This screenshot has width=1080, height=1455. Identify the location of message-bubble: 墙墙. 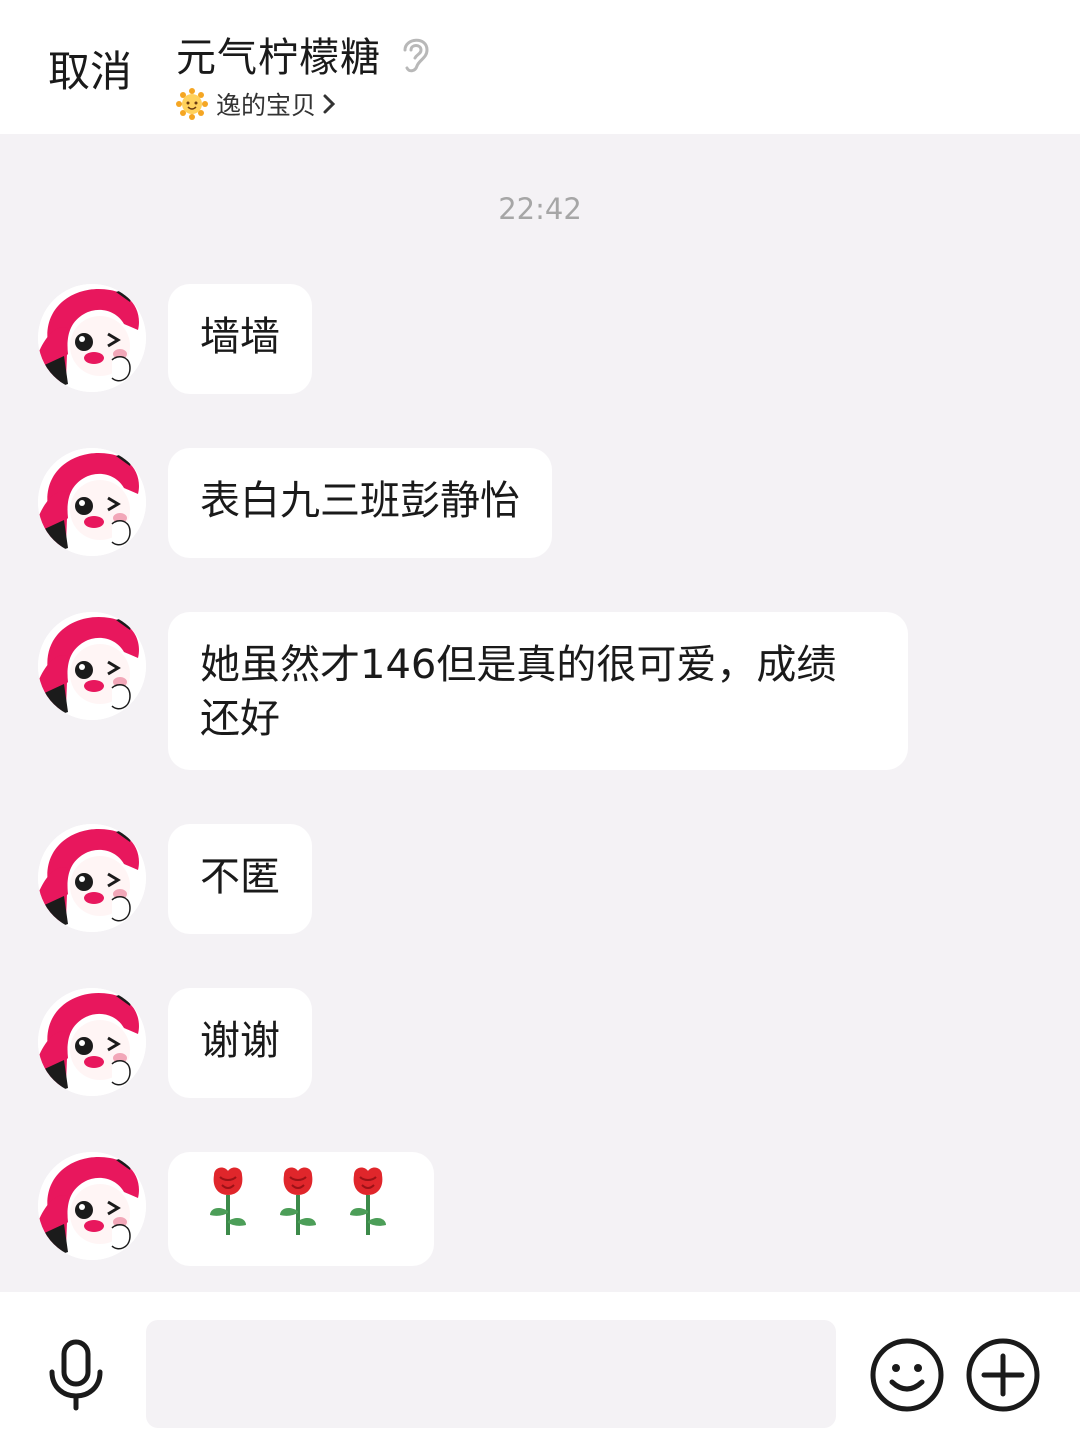
(240, 339).